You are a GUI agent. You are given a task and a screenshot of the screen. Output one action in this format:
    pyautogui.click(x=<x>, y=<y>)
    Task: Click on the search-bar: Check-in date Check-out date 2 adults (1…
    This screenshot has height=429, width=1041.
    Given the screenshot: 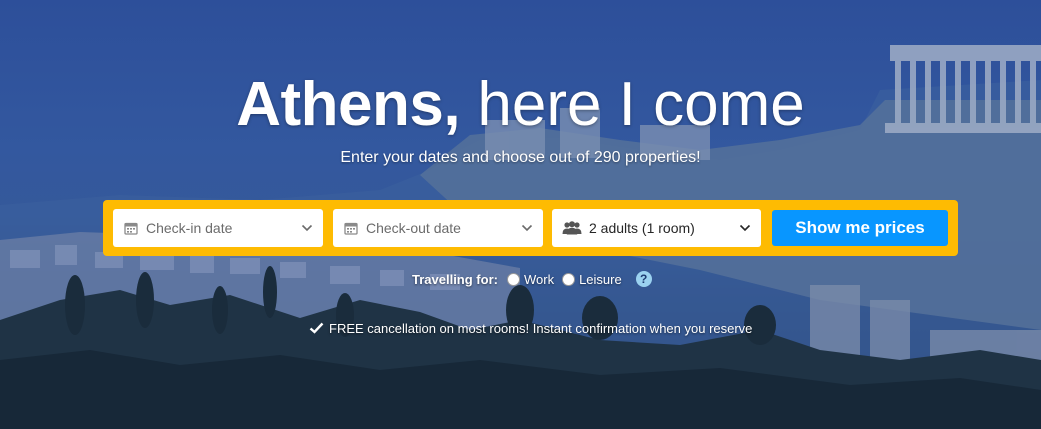 What is the action you would take?
    pyautogui.click(x=530, y=228)
    